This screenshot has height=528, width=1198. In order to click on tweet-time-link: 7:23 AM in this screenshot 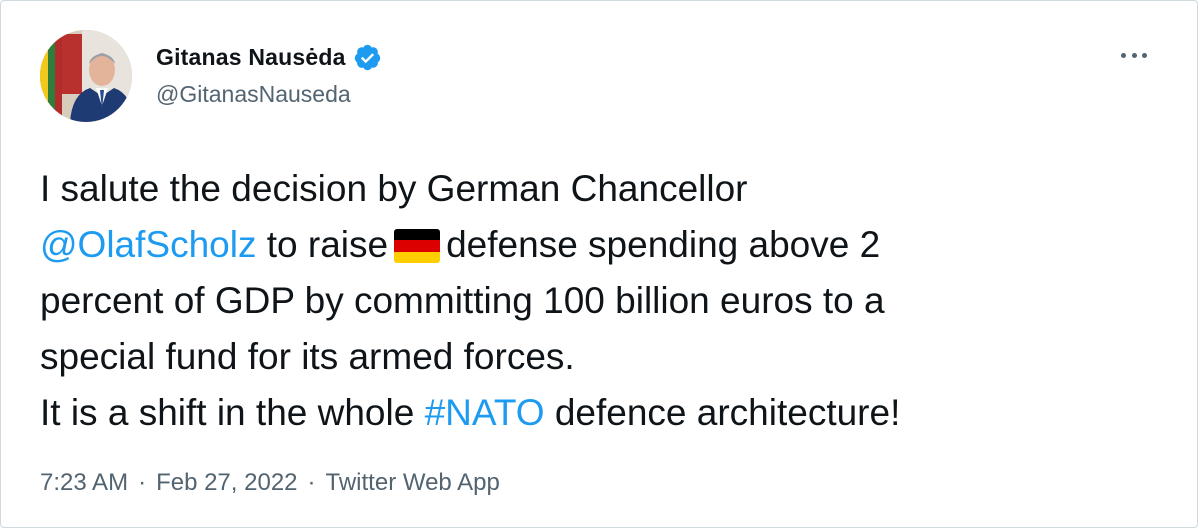, I will do `click(84, 483)`.